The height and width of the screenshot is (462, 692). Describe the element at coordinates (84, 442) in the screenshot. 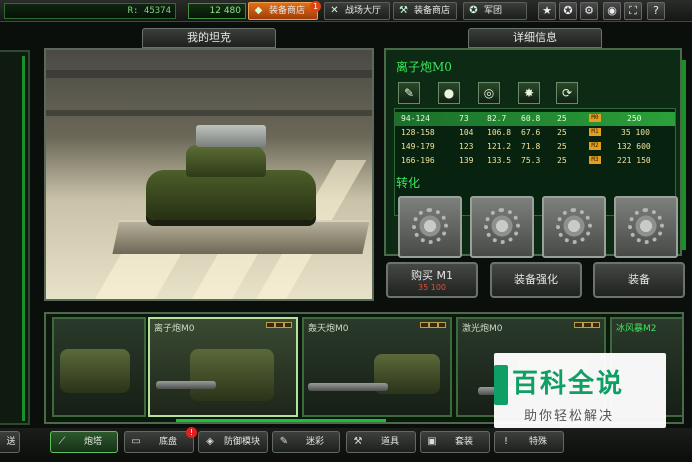

I see `tab-turret: ⟋ 炮塔` at that location.